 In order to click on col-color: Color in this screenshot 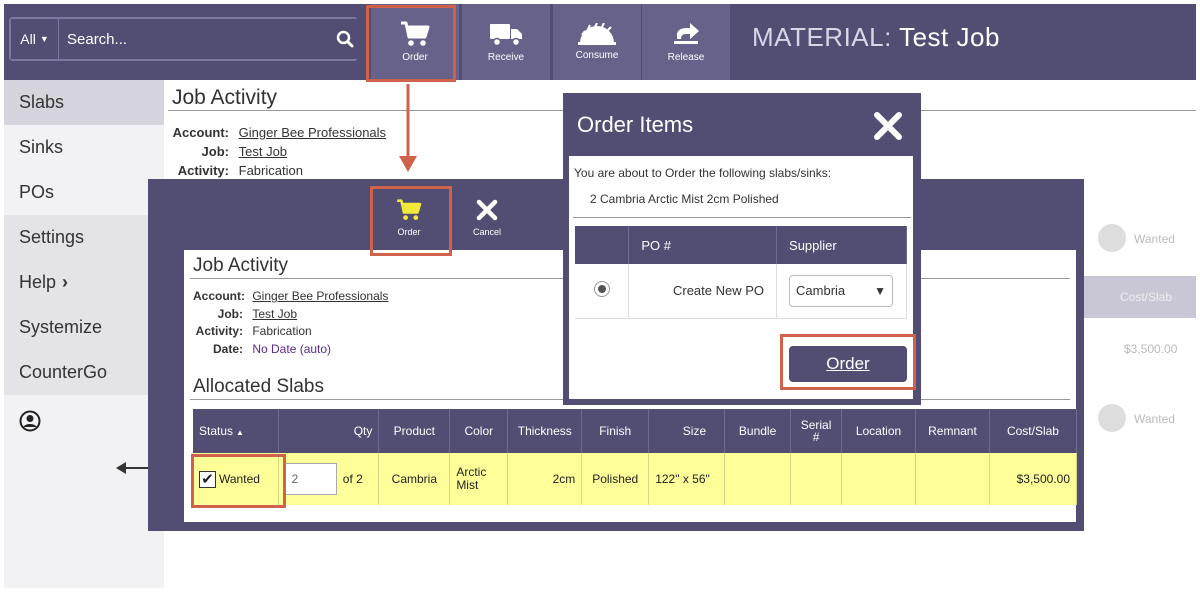, I will do `click(479, 431)`.